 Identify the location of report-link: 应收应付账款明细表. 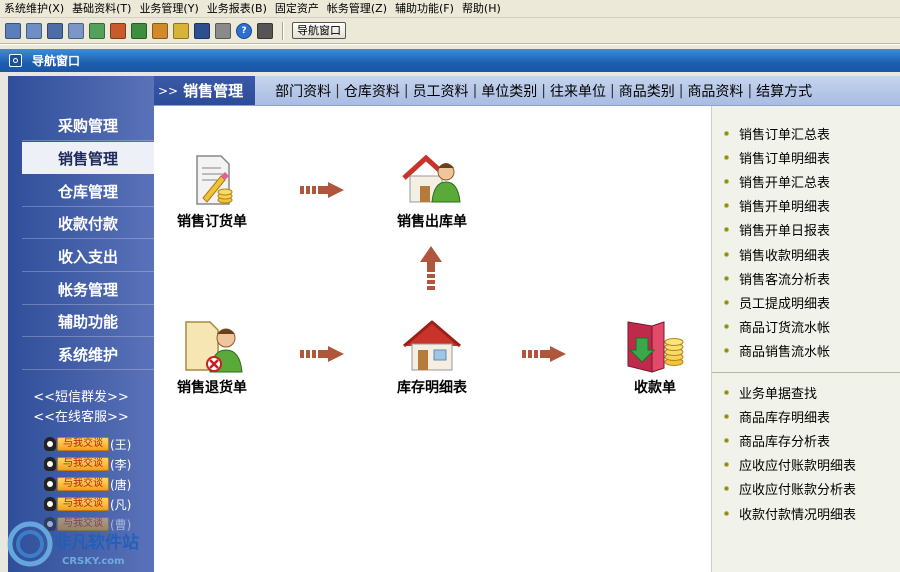
(806, 465).